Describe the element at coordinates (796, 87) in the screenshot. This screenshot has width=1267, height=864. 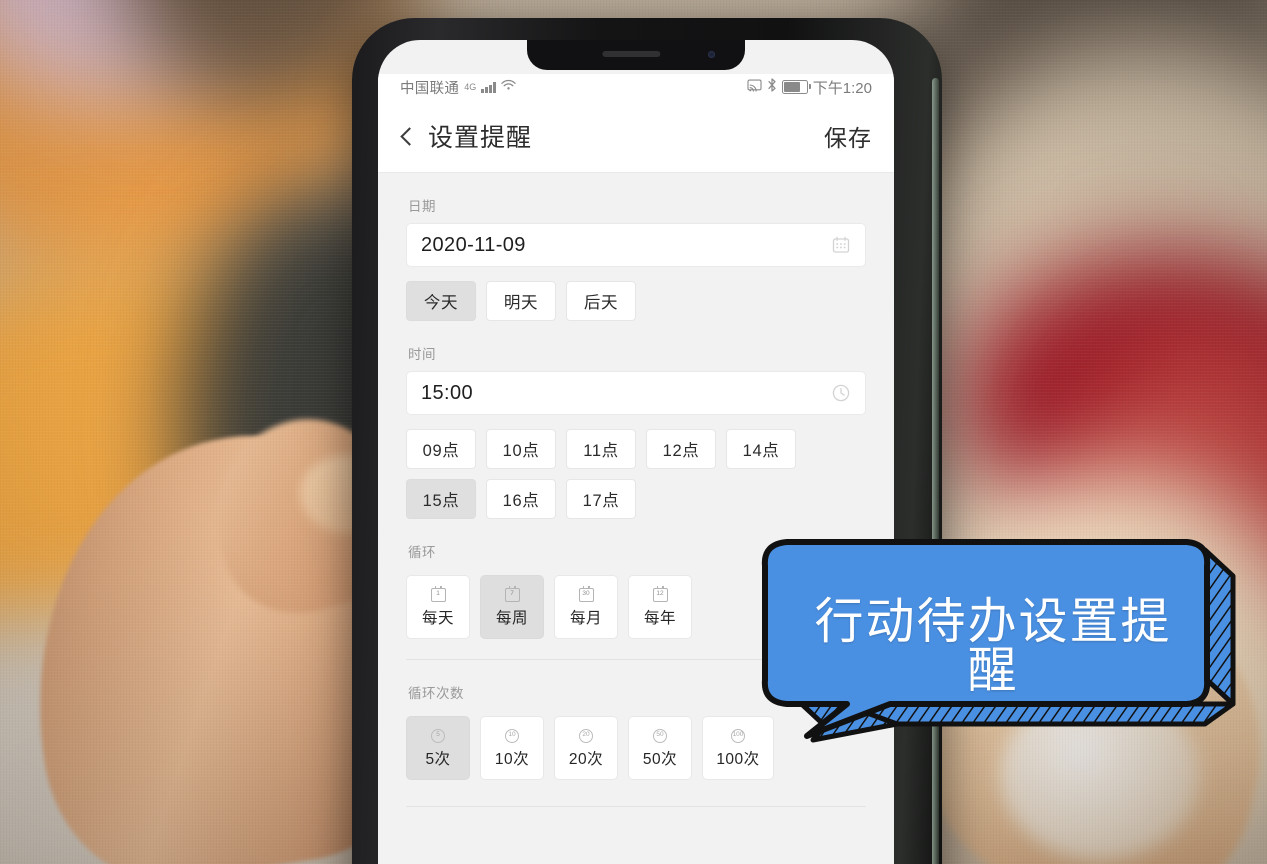
I see `battery-icon` at that location.